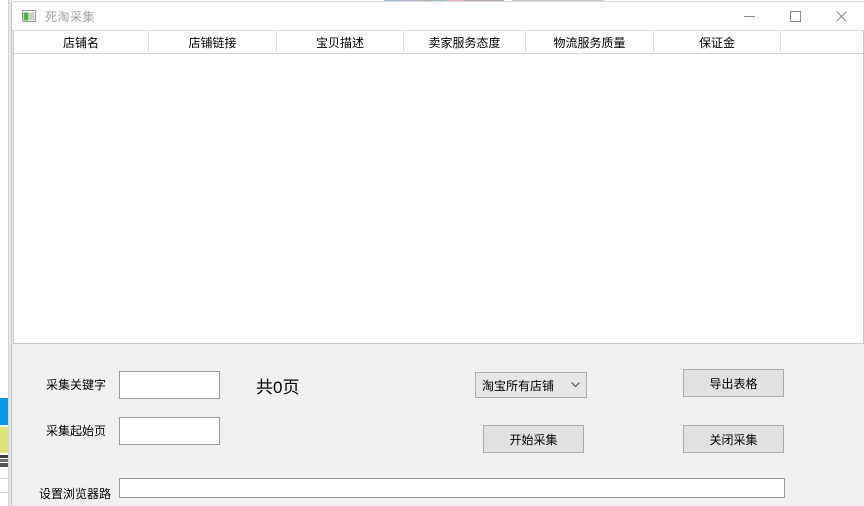 This screenshot has width=864, height=506. I want to click on maximize-icon, so click(795, 16).